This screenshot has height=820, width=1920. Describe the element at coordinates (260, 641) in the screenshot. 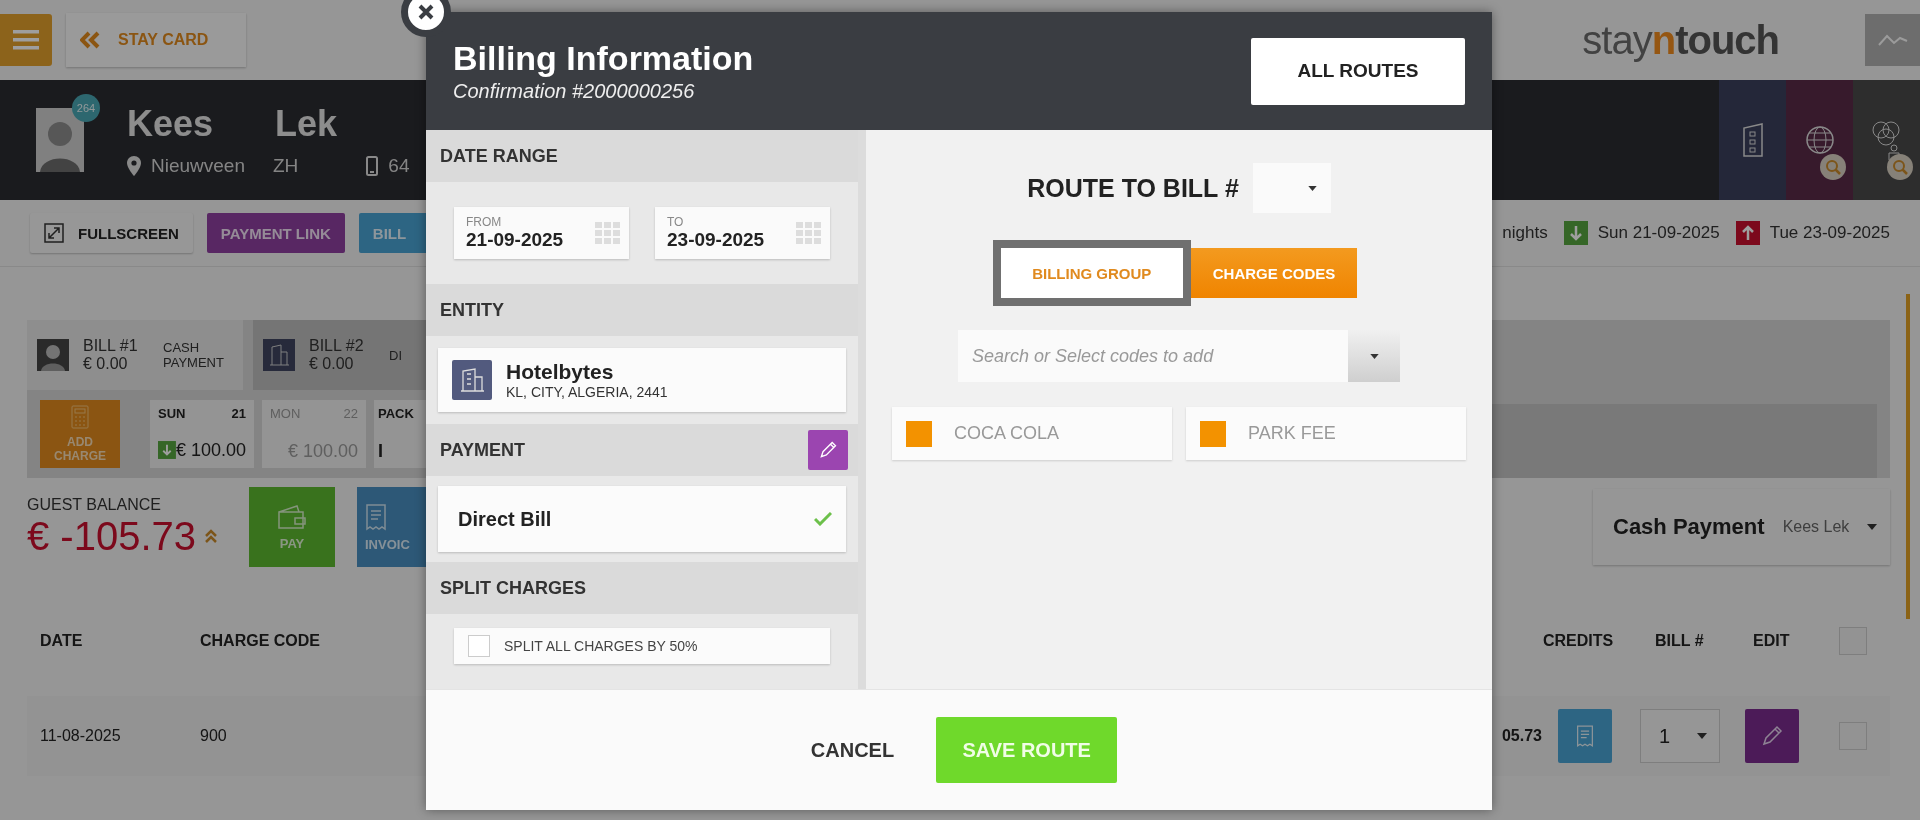

I see `column-header: CHARGE CODE` at that location.